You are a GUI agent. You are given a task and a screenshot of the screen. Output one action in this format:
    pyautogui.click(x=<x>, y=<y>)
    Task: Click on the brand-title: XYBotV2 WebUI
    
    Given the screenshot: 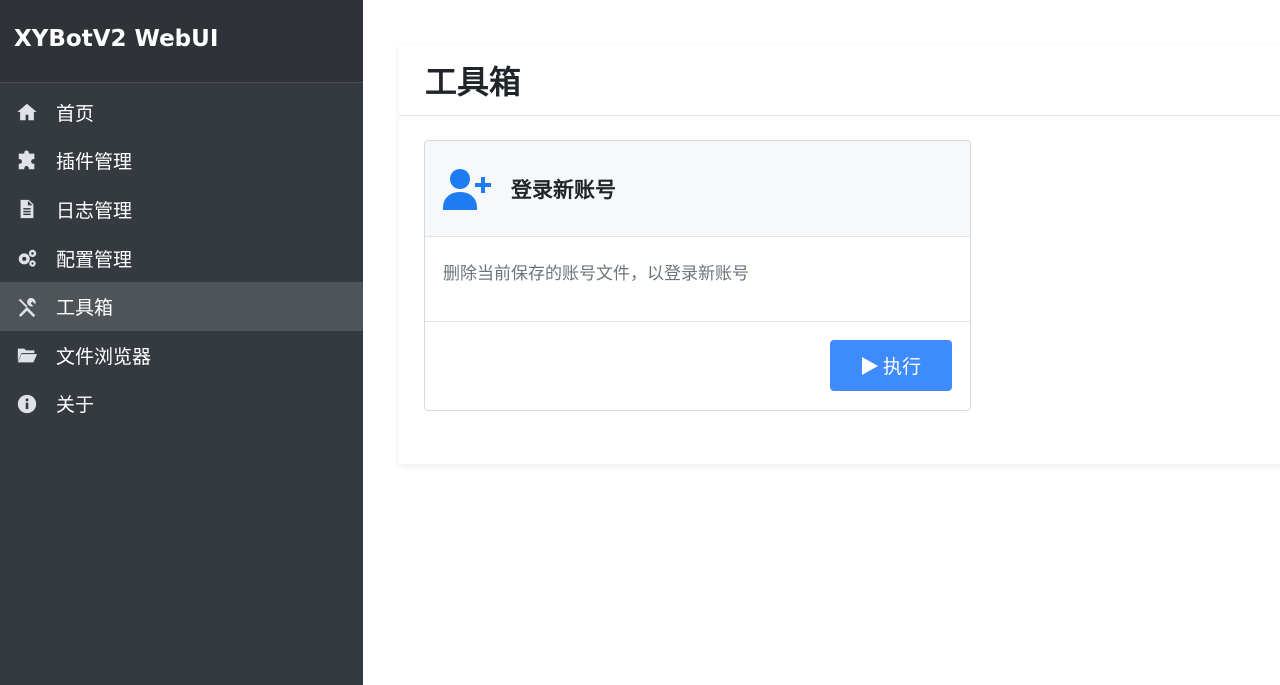 What is the action you would take?
    pyautogui.click(x=116, y=39)
    